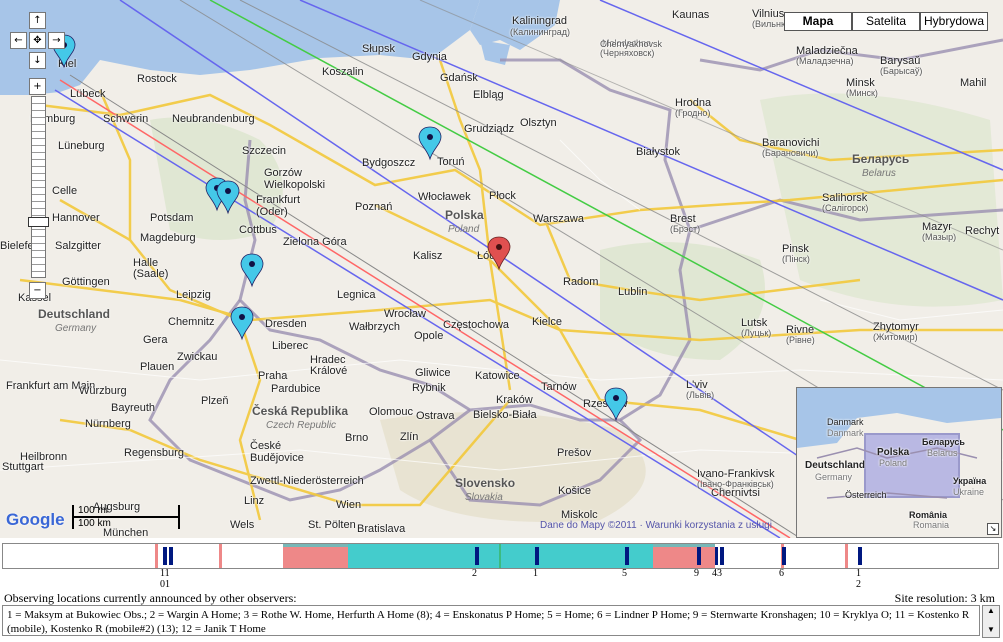 The image size is (1003, 642). Describe the element at coordinates (81, 146) in the screenshot. I see `city-label: Lüneburg` at that location.